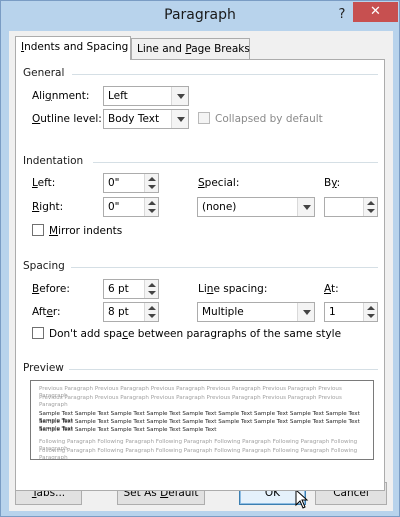 The height and width of the screenshot is (517, 400). I want to click on label-text: nment:, so click(70, 96).